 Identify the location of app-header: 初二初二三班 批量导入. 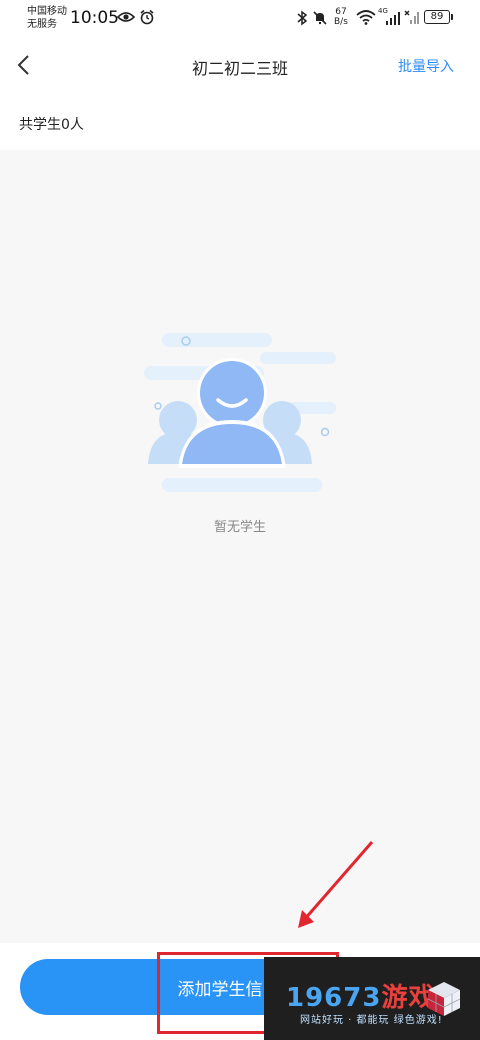
(240, 65).